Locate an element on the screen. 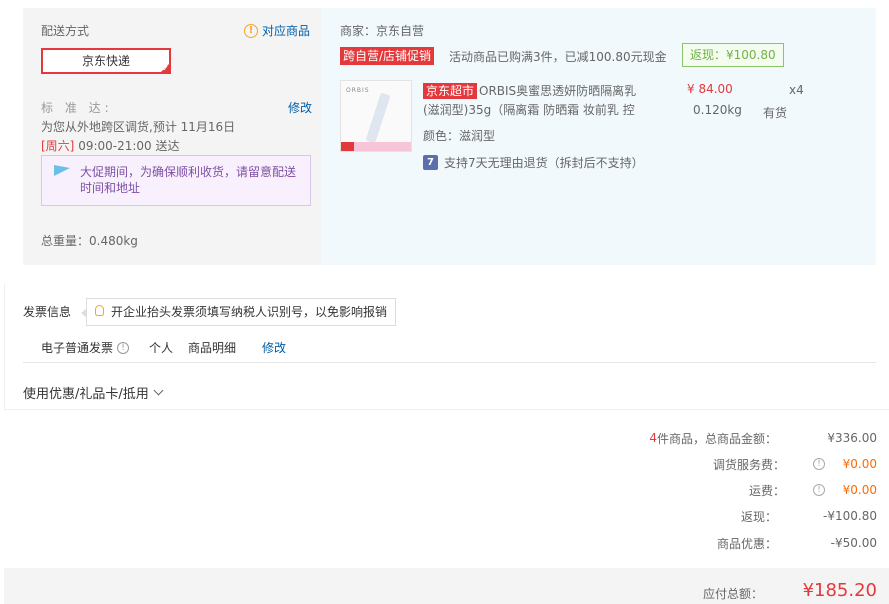  transfer-fee-value: ¥0.00 is located at coordinates (859, 464).